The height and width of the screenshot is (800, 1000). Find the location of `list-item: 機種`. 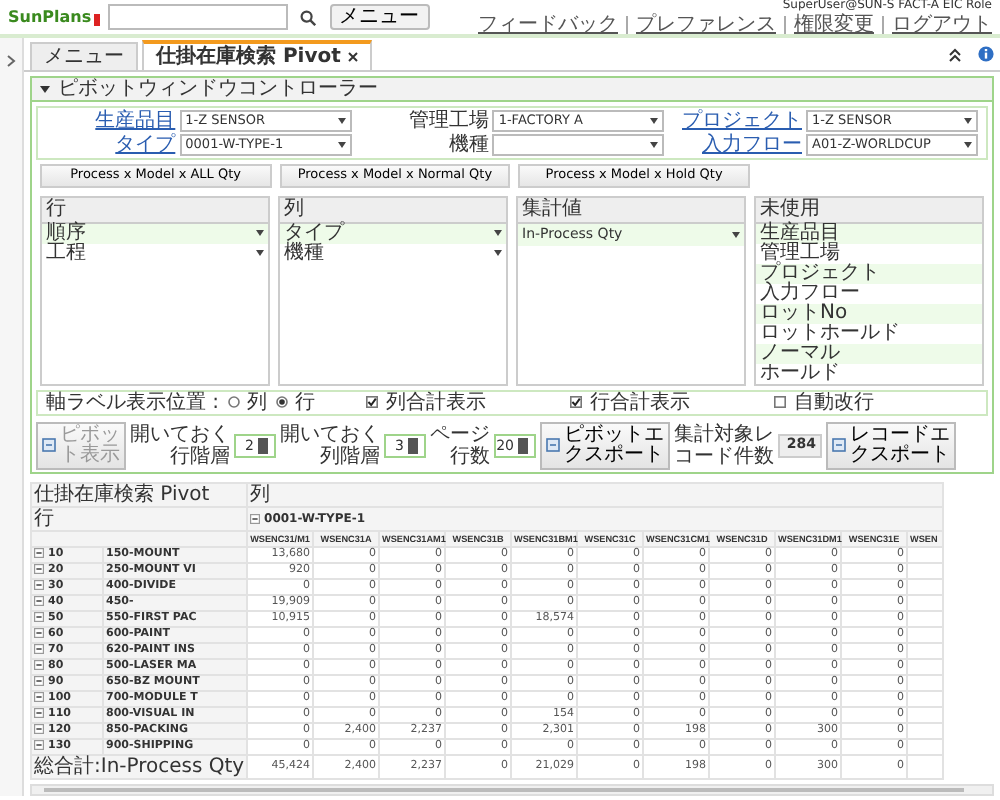

list-item: 機種 is located at coordinates (304, 253).